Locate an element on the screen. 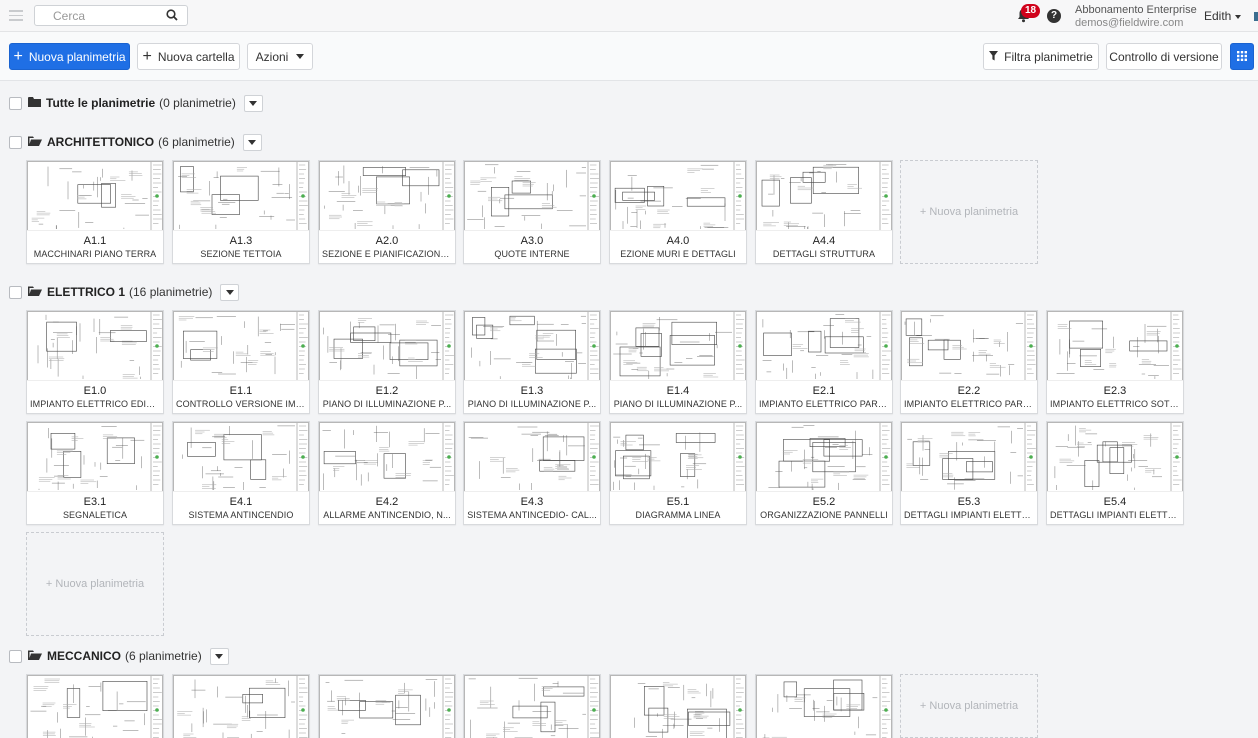 The image size is (1258, 738). notification-badge: 18 is located at coordinates (1030, 11).